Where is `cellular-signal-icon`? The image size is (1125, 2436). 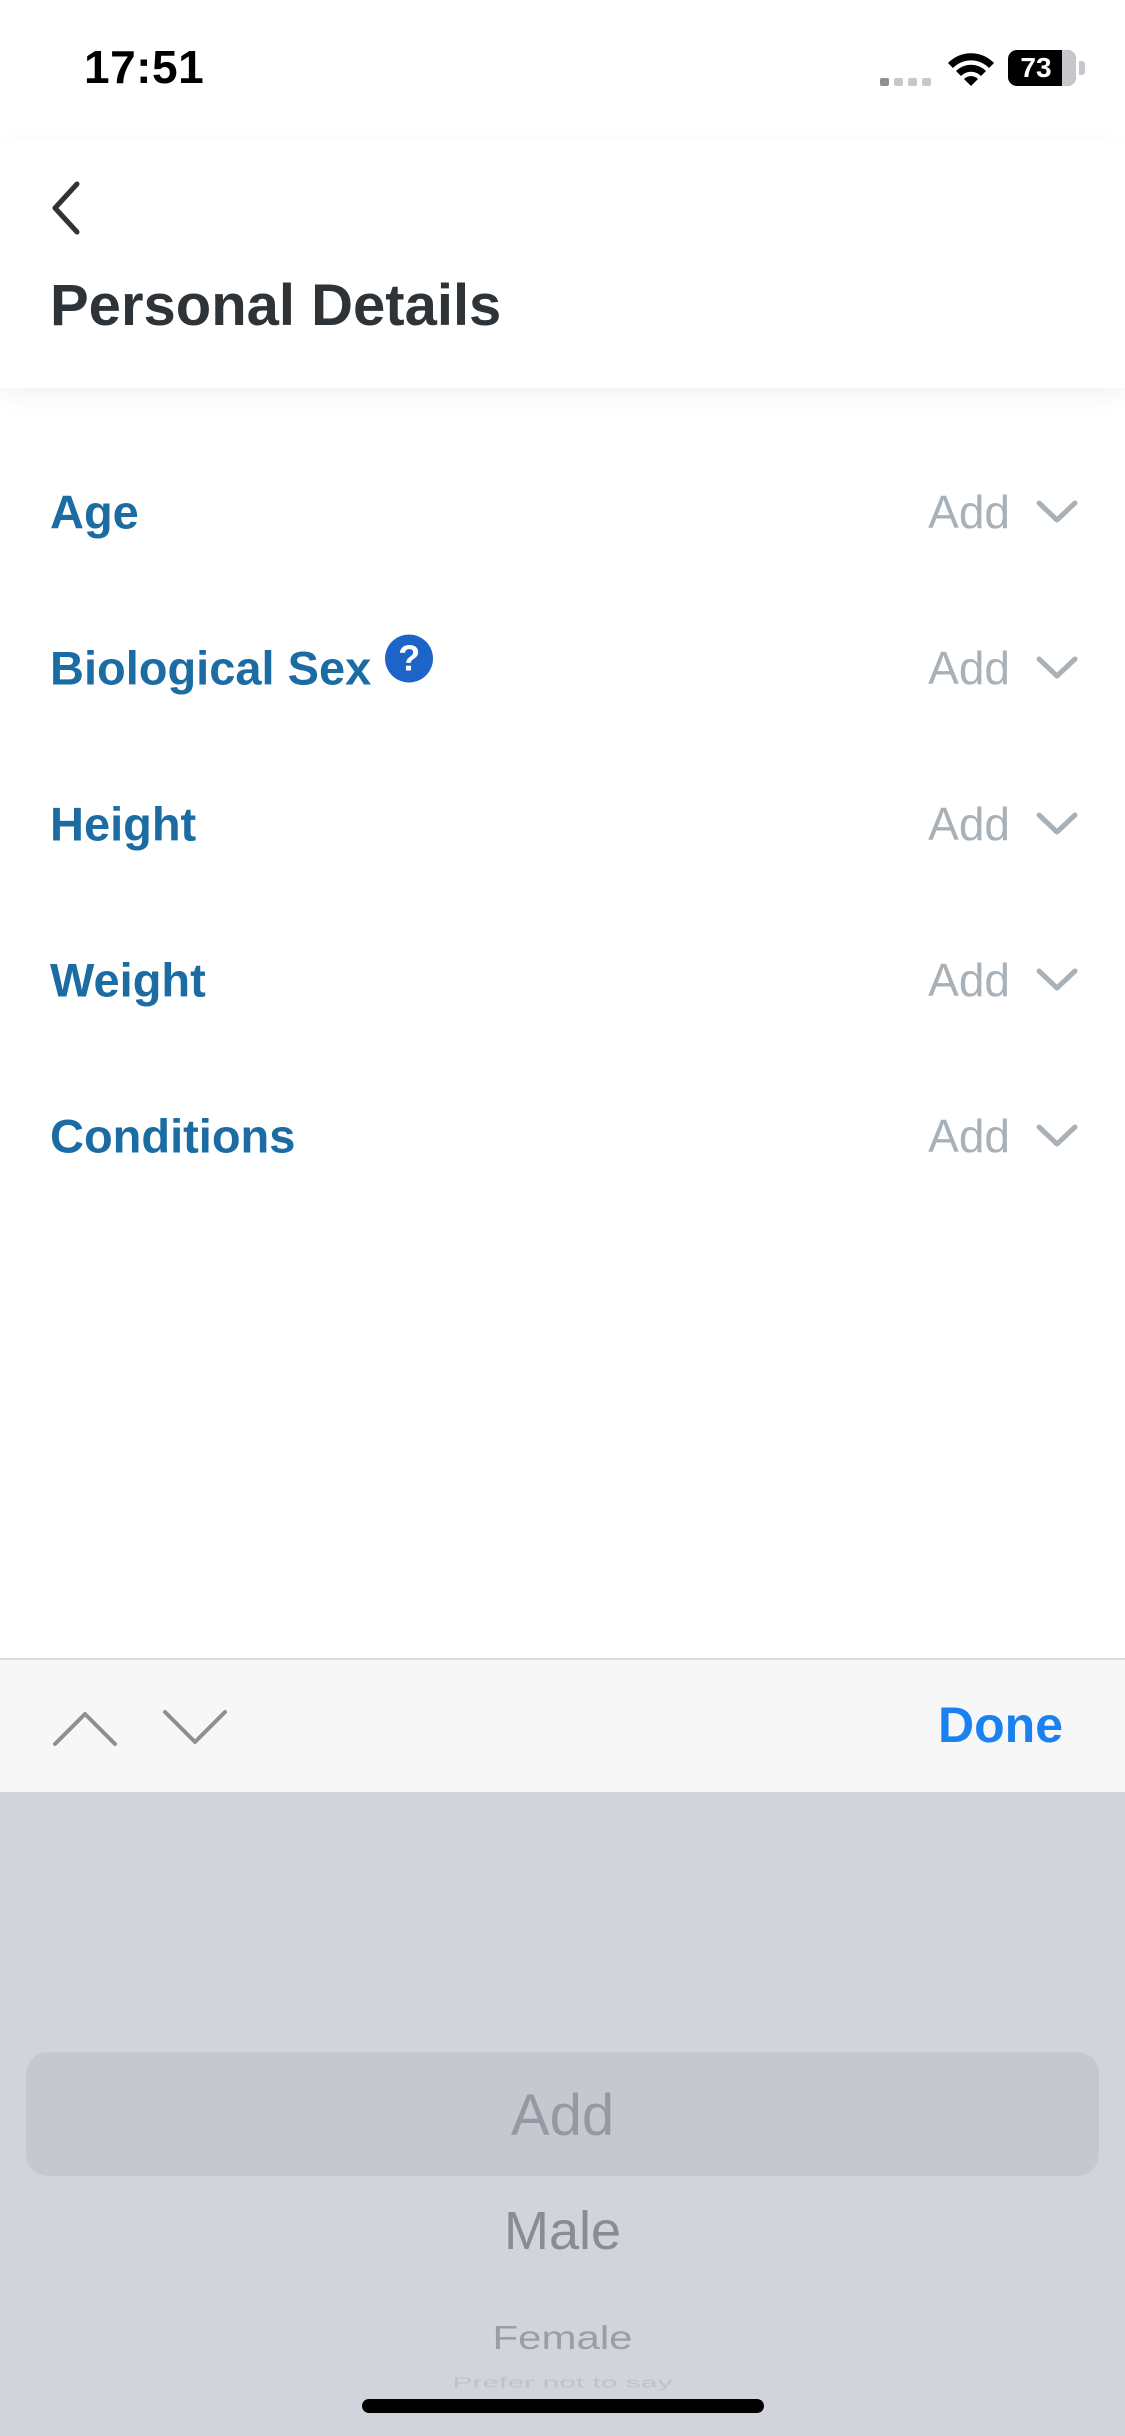
cellular-signal-icon is located at coordinates (907, 78).